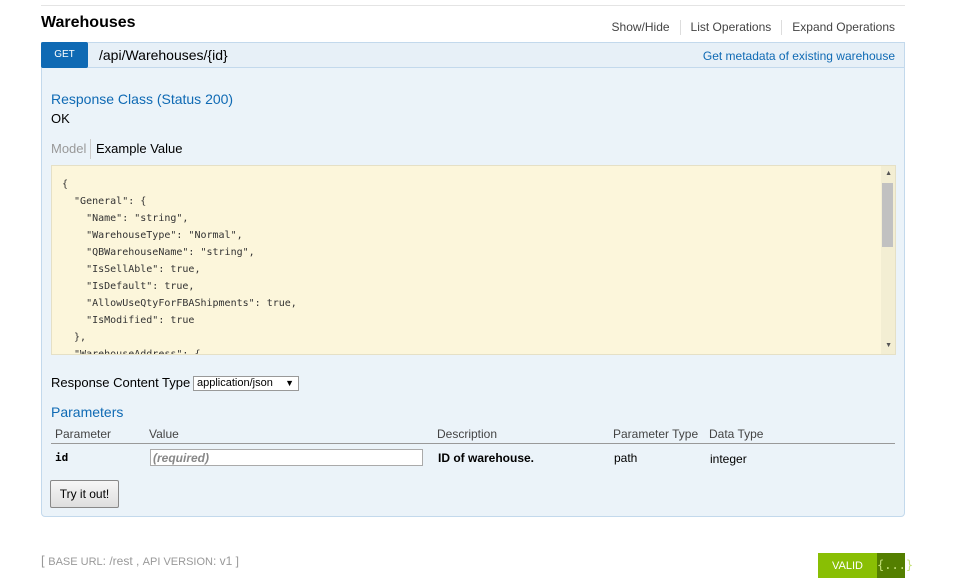 The width and height of the screenshot is (967, 578). What do you see at coordinates (626, 458) in the screenshot?
I see `param-type: path` at bounding box center [626, 458].